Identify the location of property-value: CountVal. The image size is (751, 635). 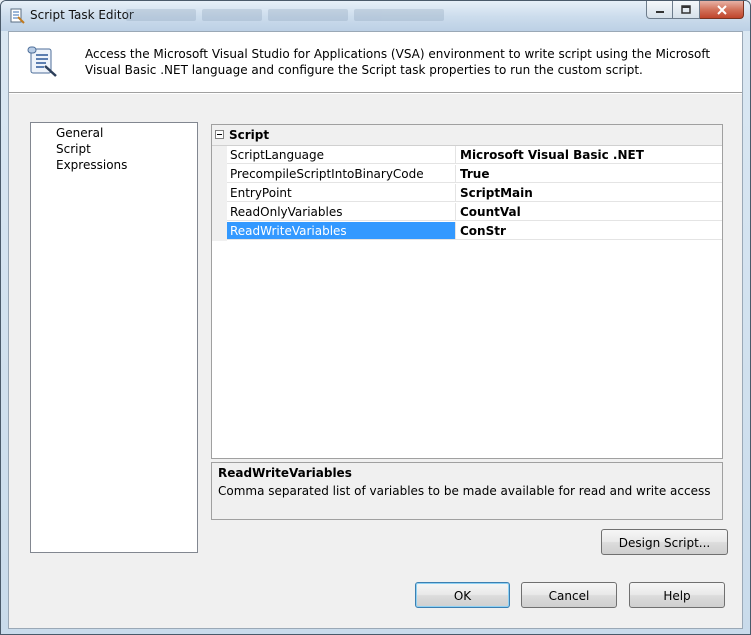
(589, 212).